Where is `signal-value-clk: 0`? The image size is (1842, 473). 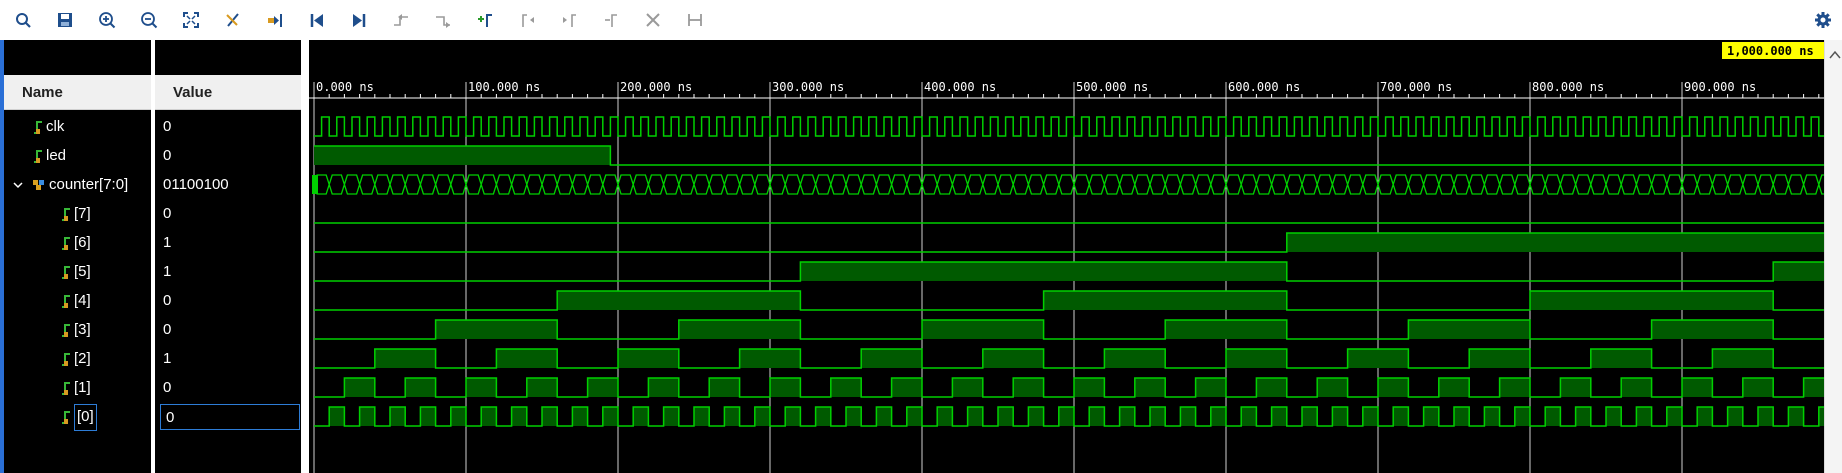
signal-value-clk: 0 is located at coordinates (167, 126).